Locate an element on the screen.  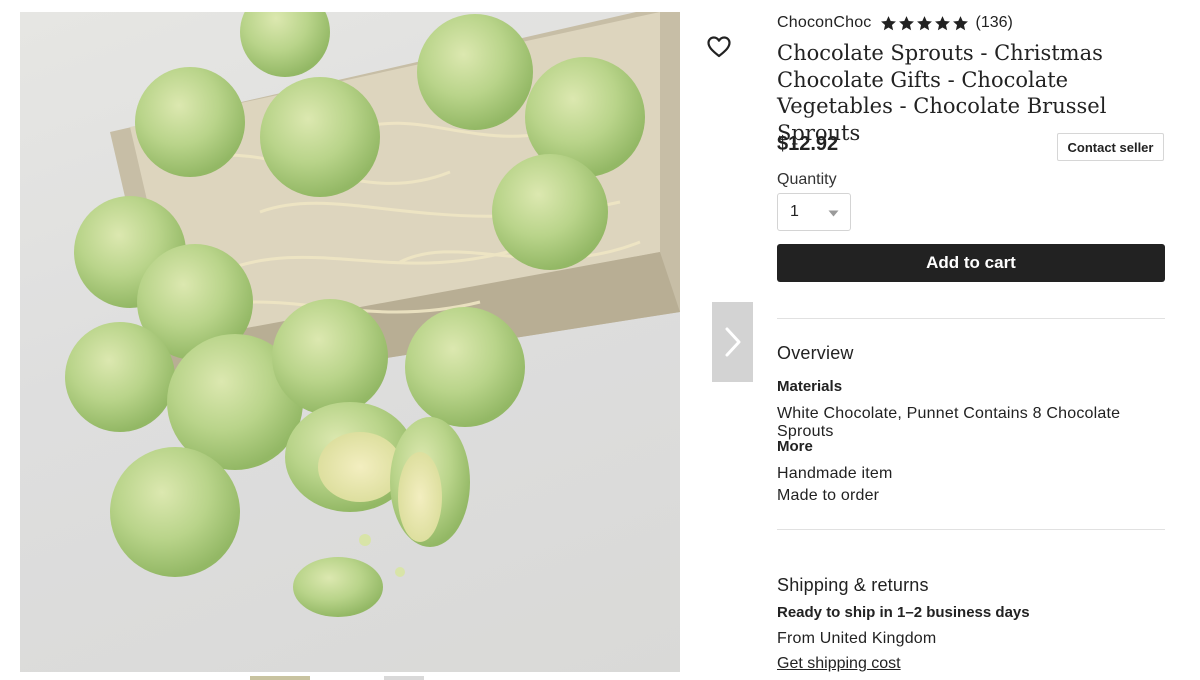
add-to-cart-button: Add to cart is located at coordinates (971, 263).